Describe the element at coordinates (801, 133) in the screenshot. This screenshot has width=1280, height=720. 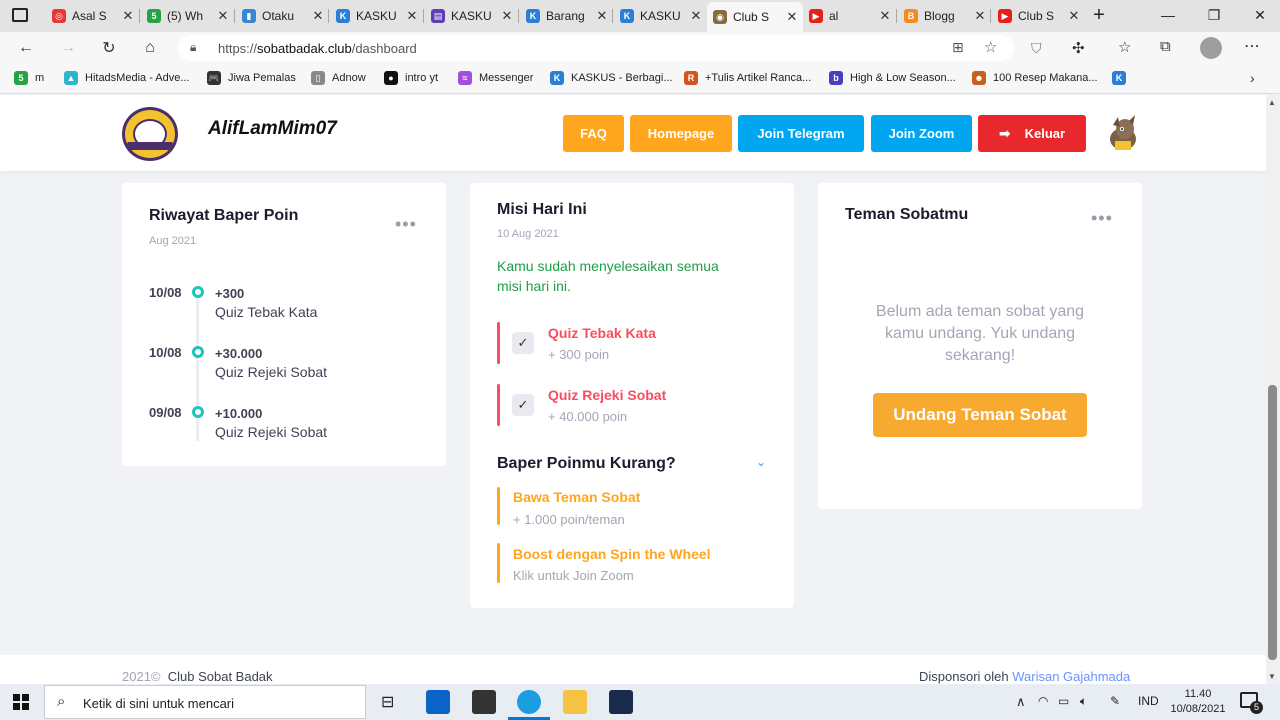
I see `join-telegram-button: Join Telegram` at that location.